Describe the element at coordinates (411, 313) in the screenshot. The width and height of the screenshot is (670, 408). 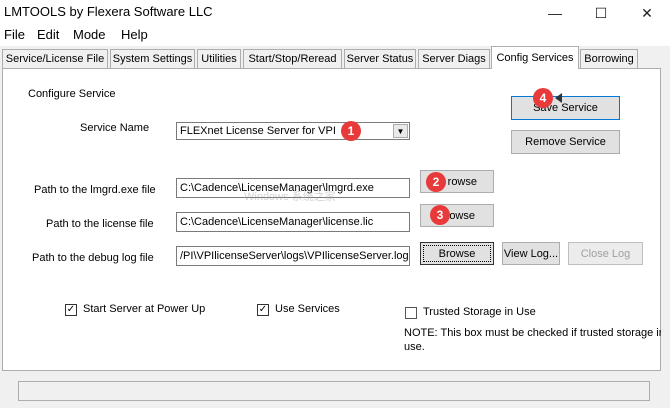
I see `trusted-storage-checkbox` at that location.